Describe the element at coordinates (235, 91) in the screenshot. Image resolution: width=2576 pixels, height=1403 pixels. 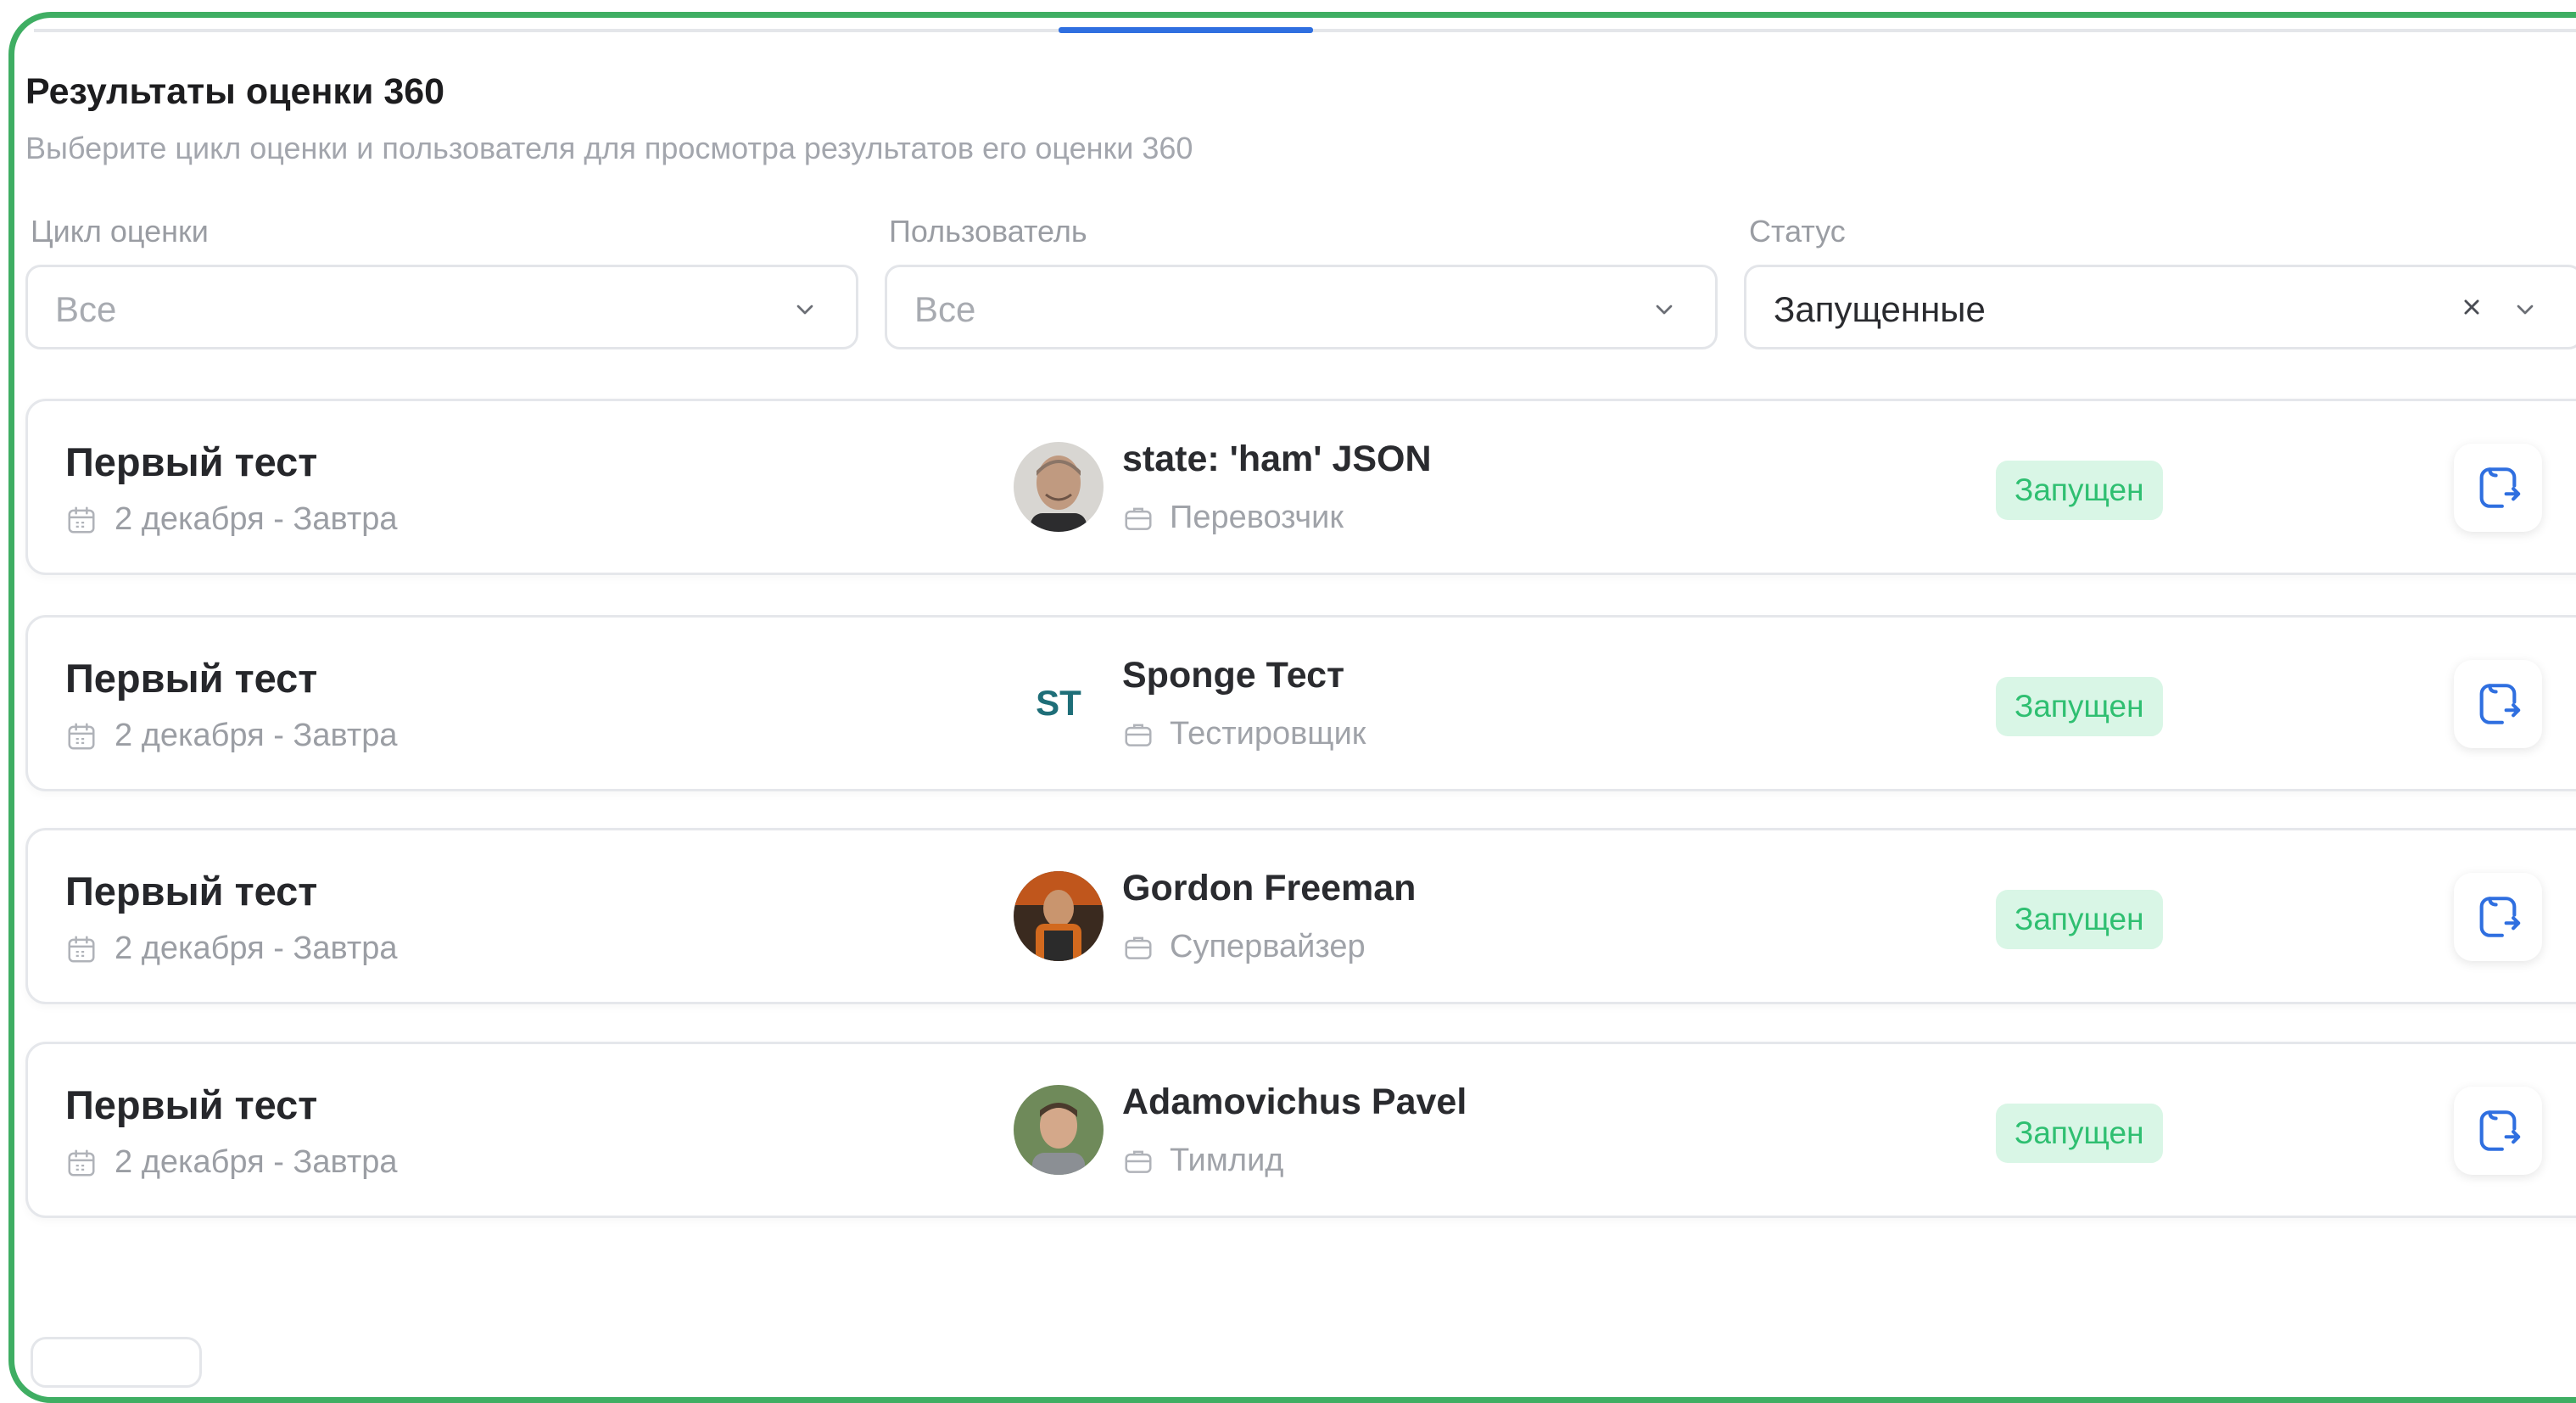
I see `page-title: Результаты оценки 360` at that location.